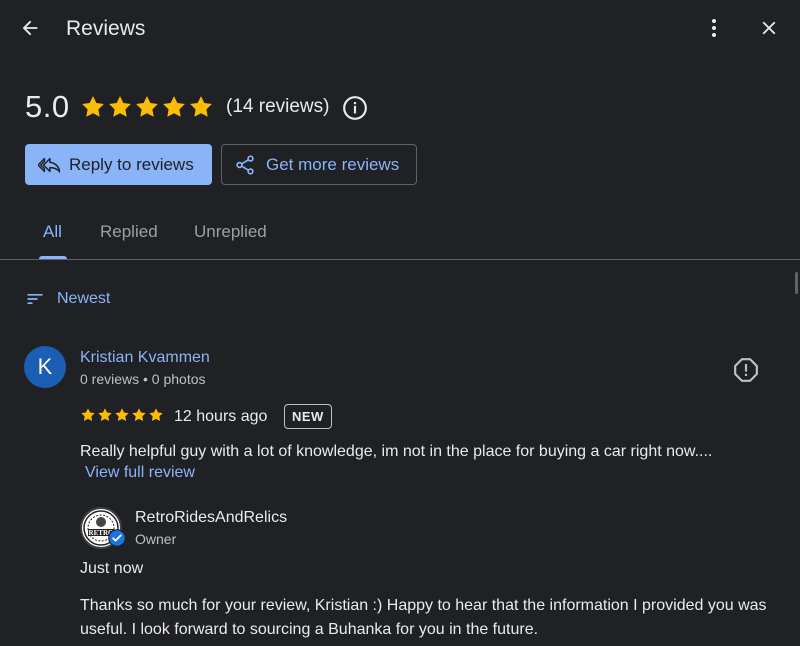 Image resolution: width=800 pixels, height=646 pixels. I want to click on more-options-button, so click(714, 28).